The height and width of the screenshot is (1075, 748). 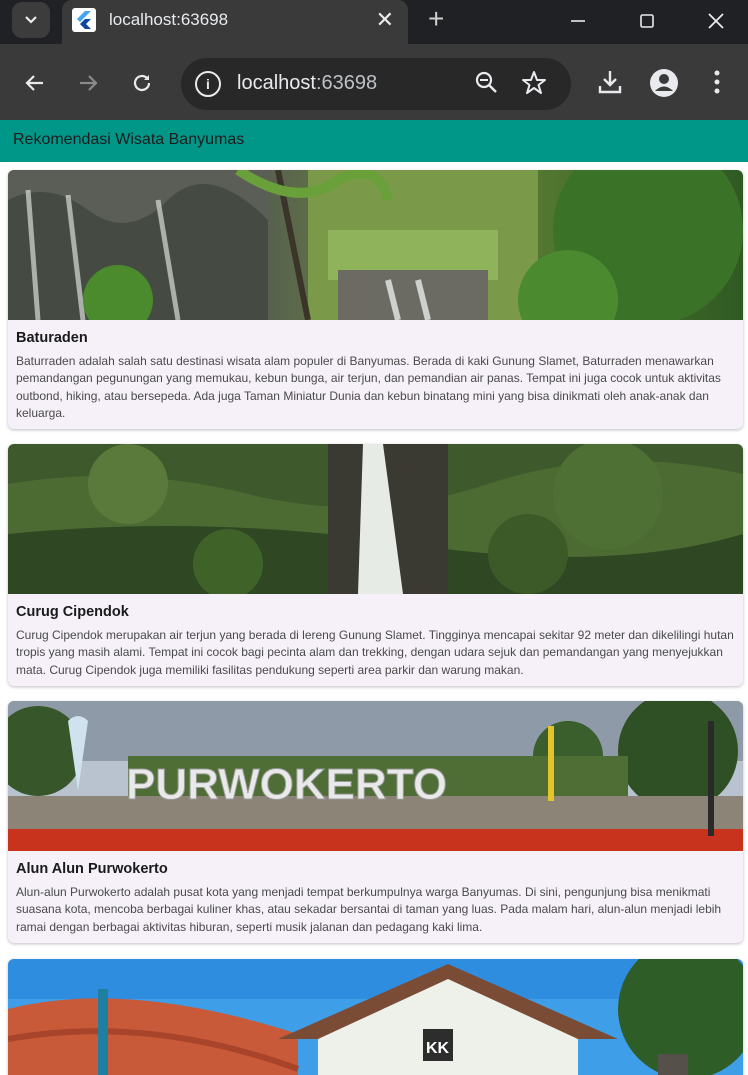 I want to click on star-icon, so click(x=534, y=85).